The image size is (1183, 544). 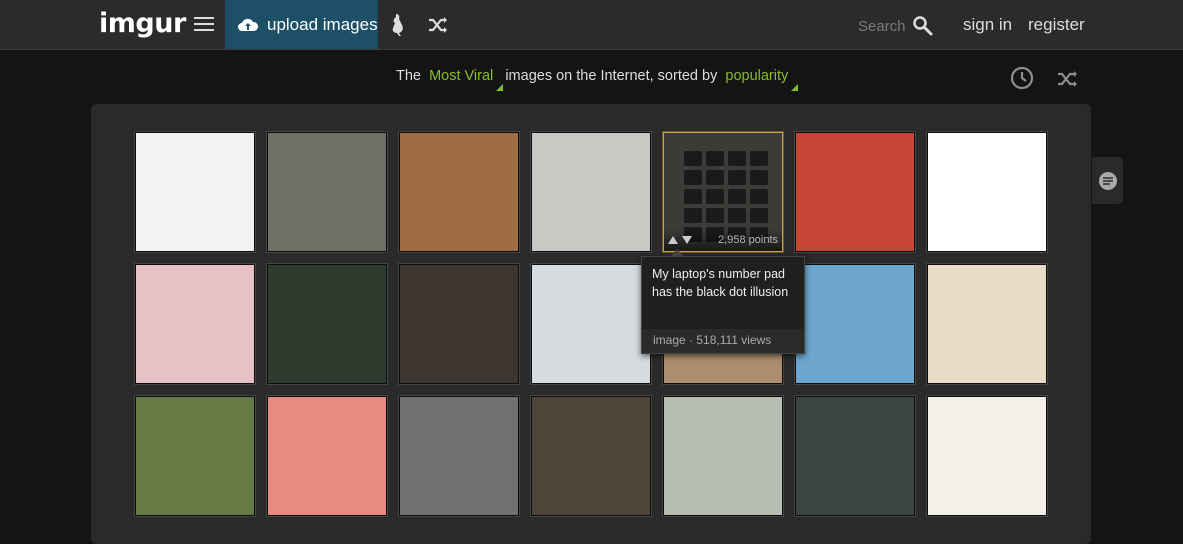 What do you see at coordinates (987, 25) in the screenshot?
I see `sign-in-link: sign in` at bounding box center [987, 25].